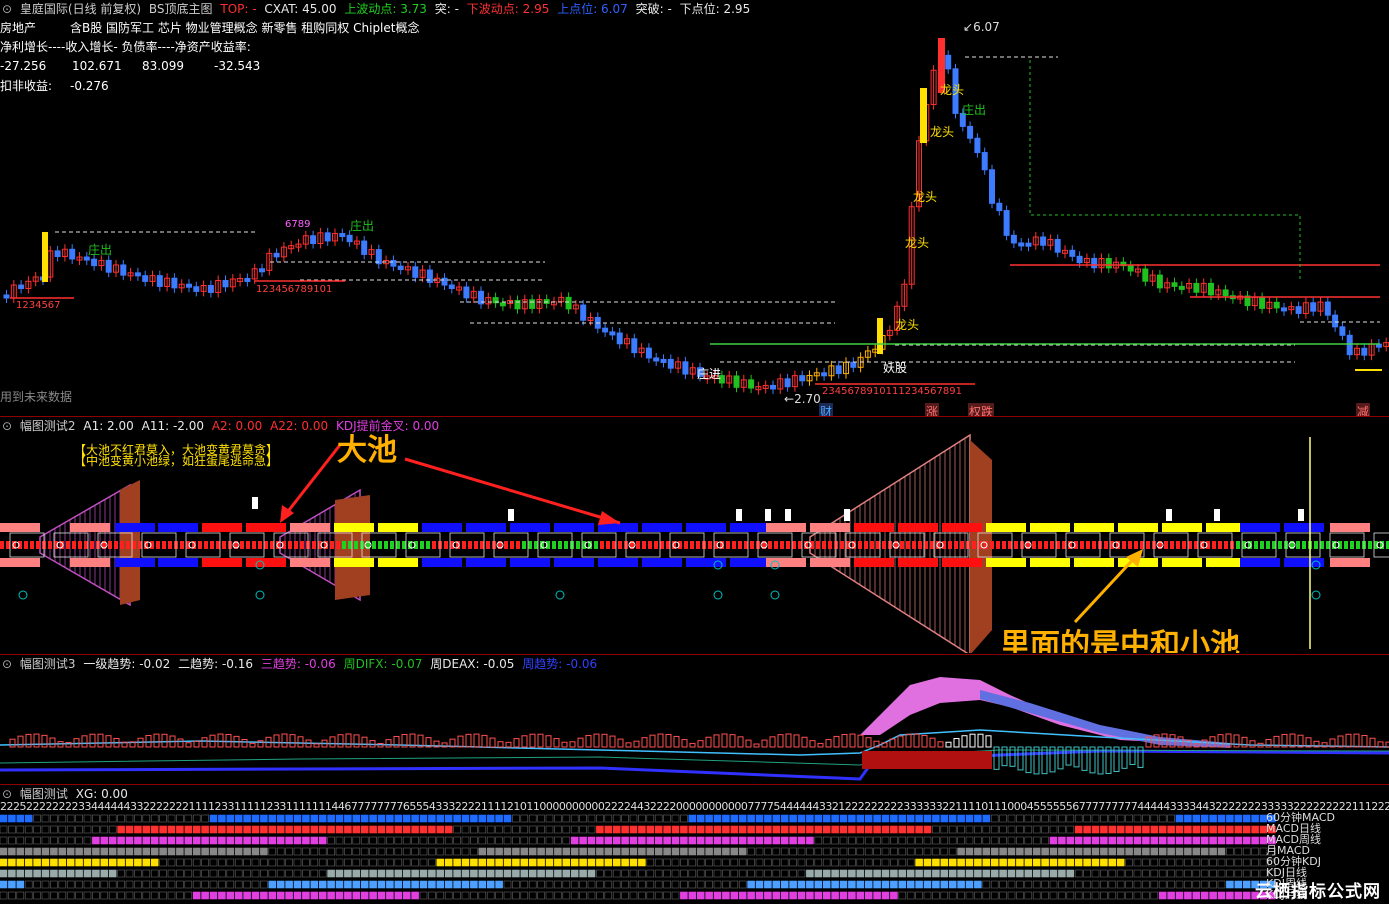 The width and height of the screenshot is (1389, 904). I want to click on pool-block-bottom, so click(706, 562).